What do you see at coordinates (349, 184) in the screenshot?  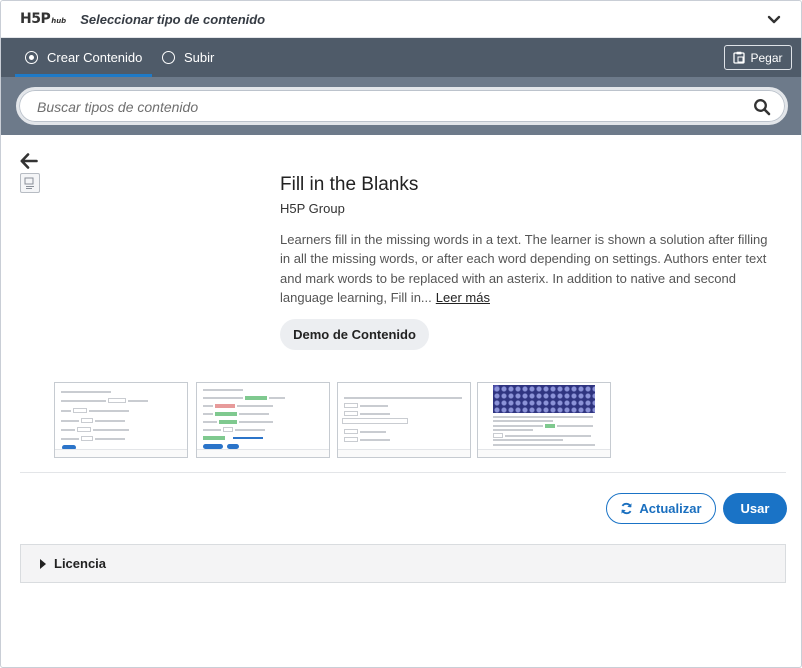 I see `content-type-title: Fill in the Blanks` at bounding box center [349, 184].